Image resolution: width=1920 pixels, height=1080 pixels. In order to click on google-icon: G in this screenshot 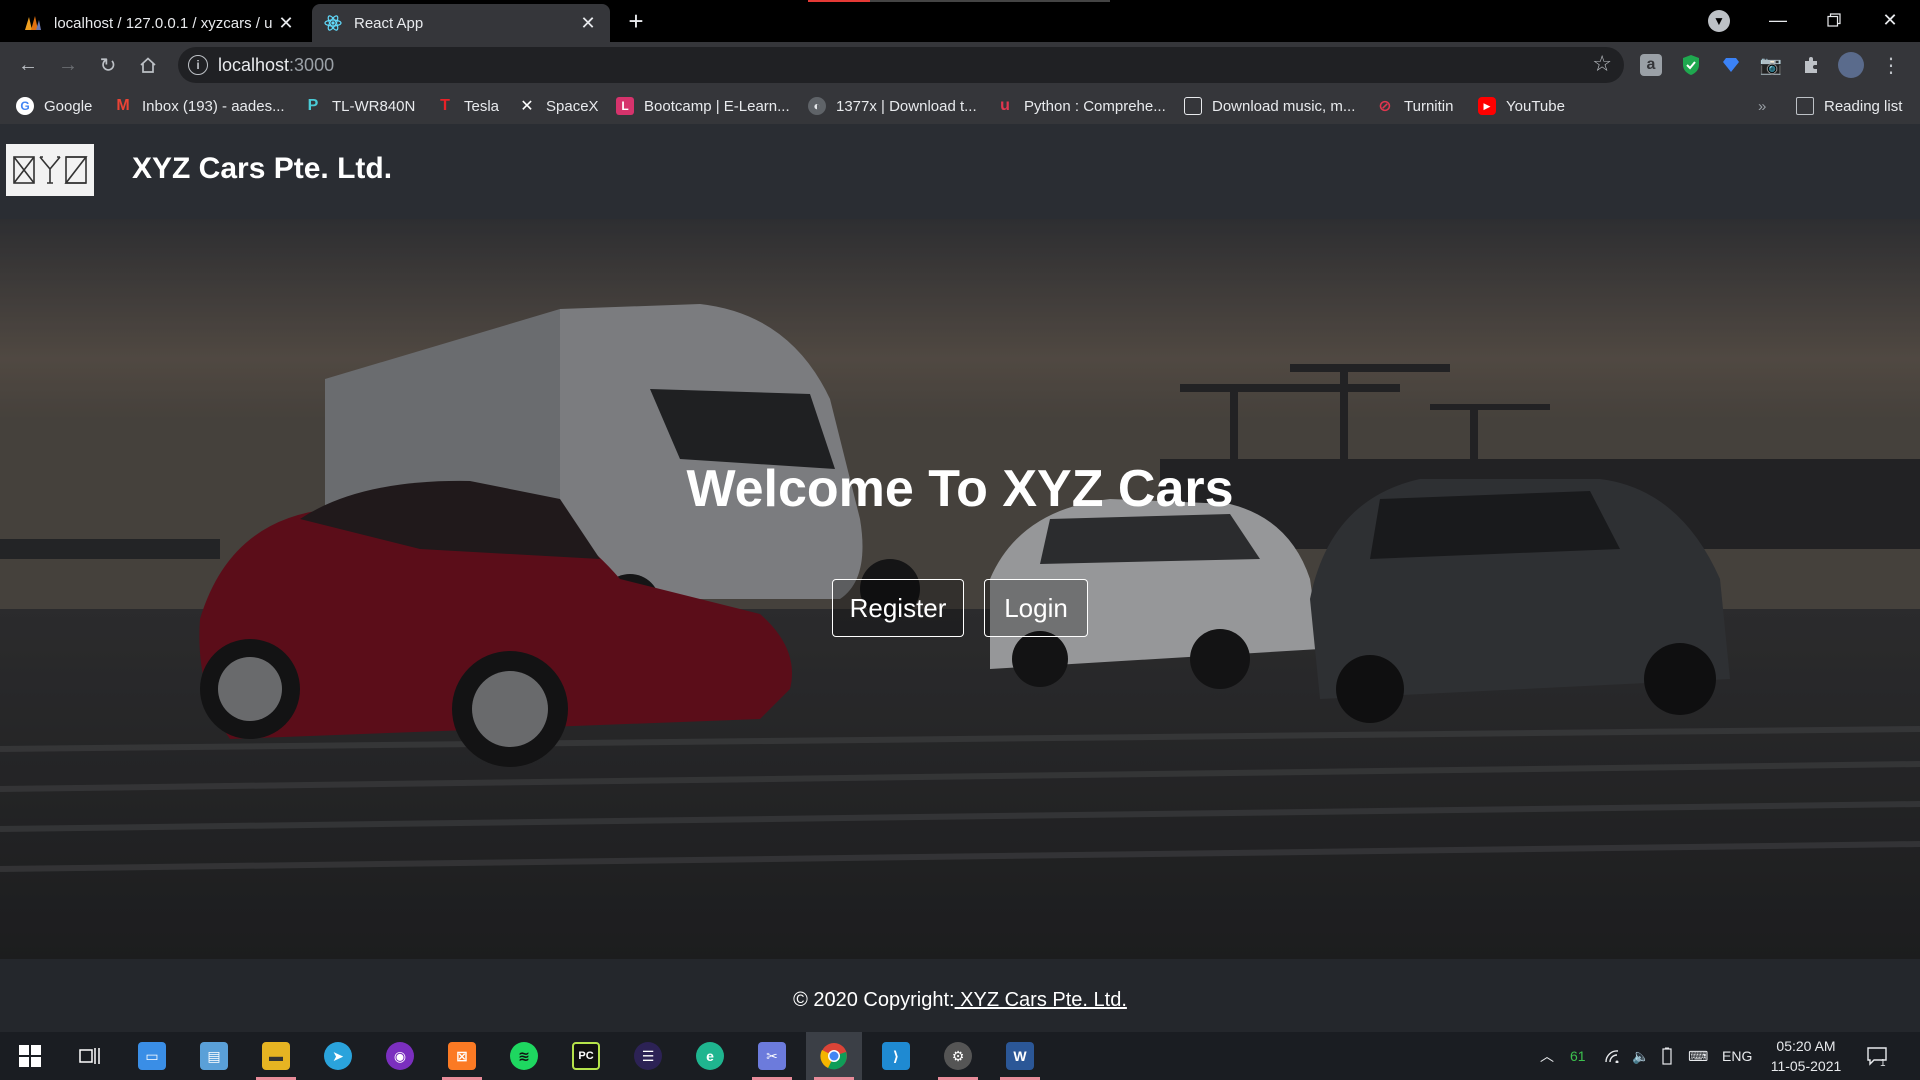, I will do `click(25, 106)`.